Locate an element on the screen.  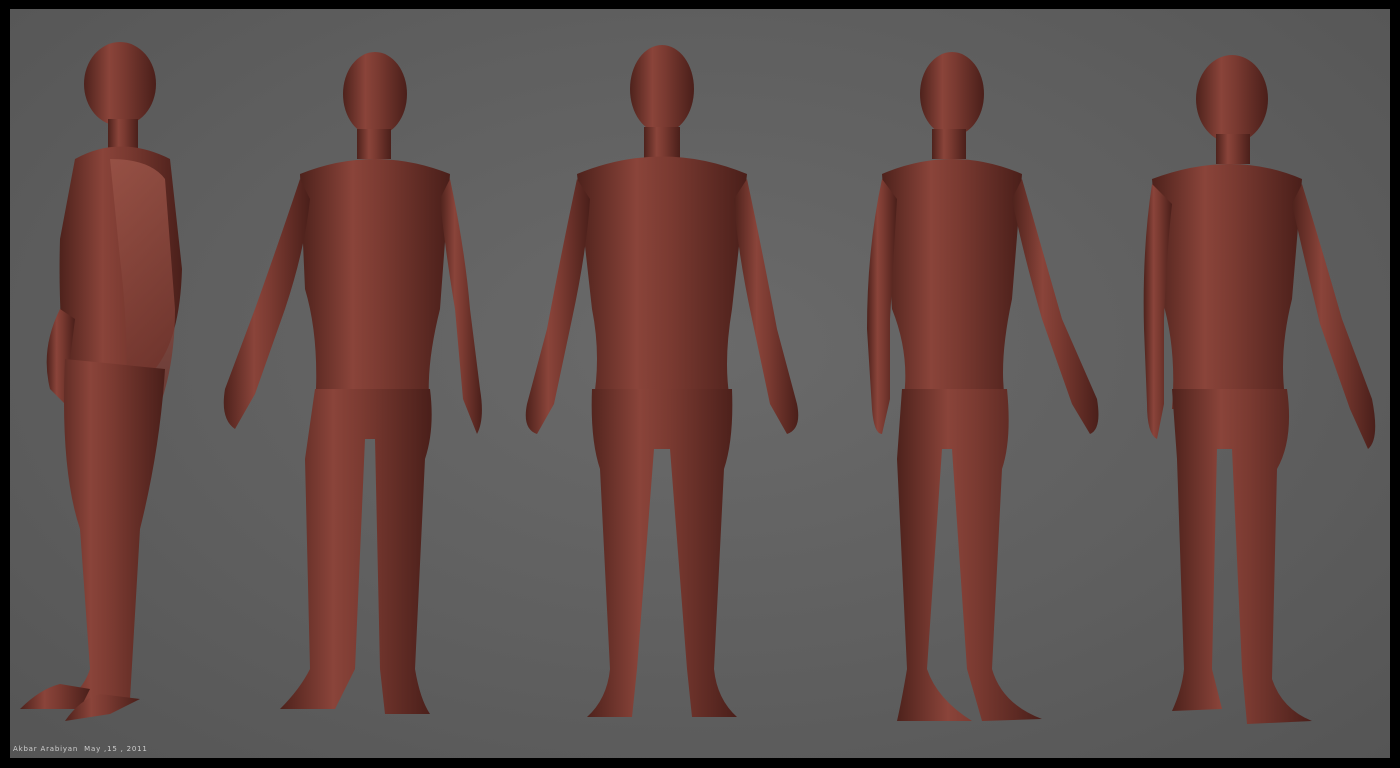
figure-side-view is located at coordinates (101, 381).